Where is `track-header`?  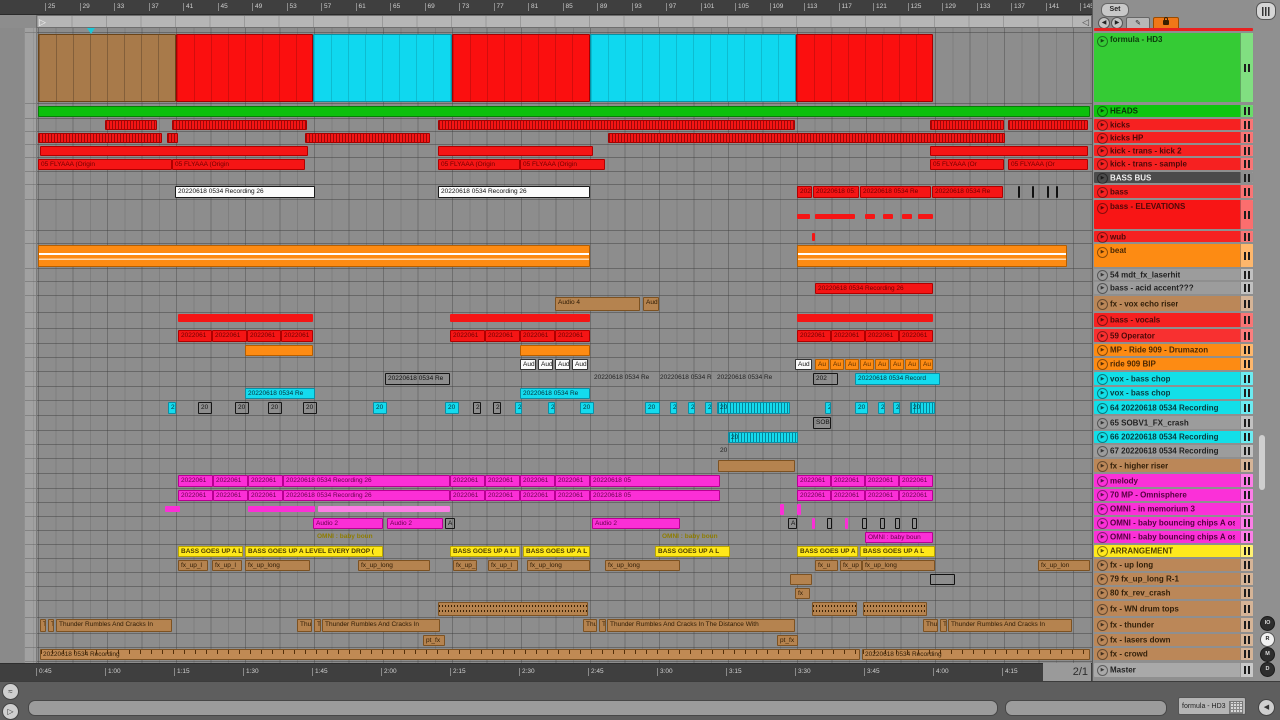 track-header is located at coordinates (1173, 29).